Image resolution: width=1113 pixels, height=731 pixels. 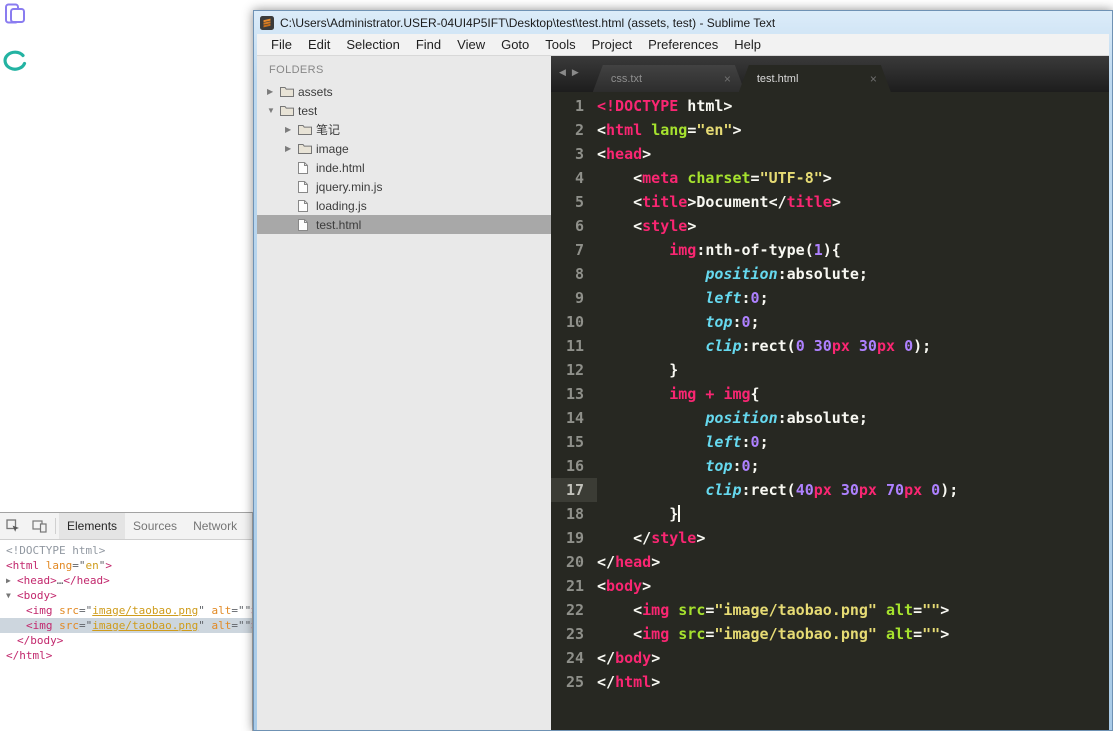 I want to click on code-line: 13 img + img{, so click(x=830, y=394).